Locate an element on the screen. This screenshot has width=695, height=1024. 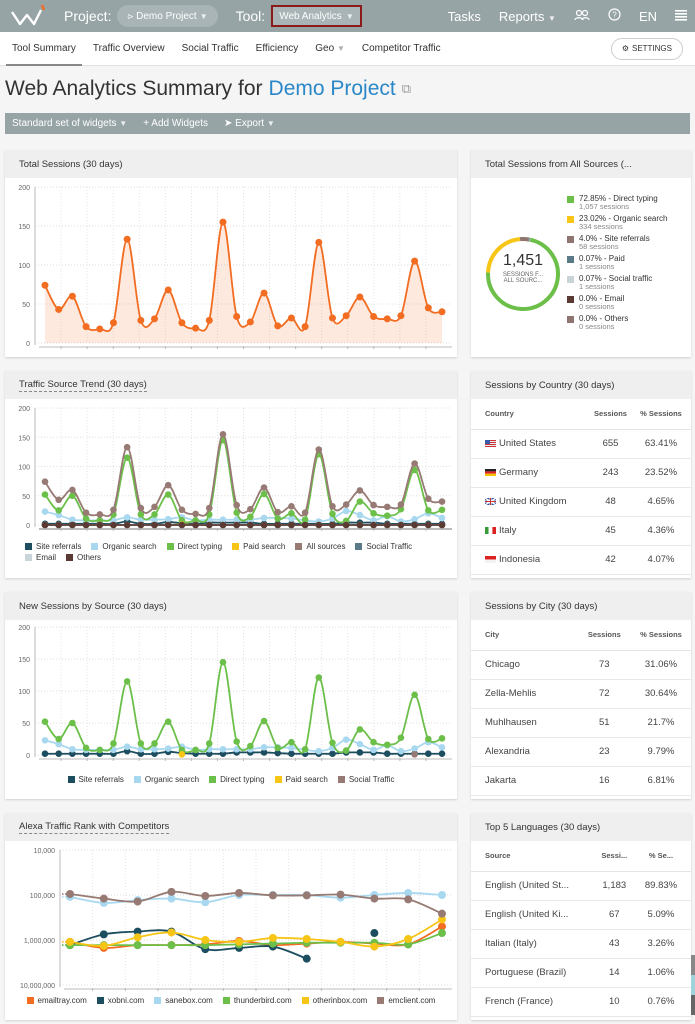
legend-item: sanebox.com is located at coordinates (183, 1000).